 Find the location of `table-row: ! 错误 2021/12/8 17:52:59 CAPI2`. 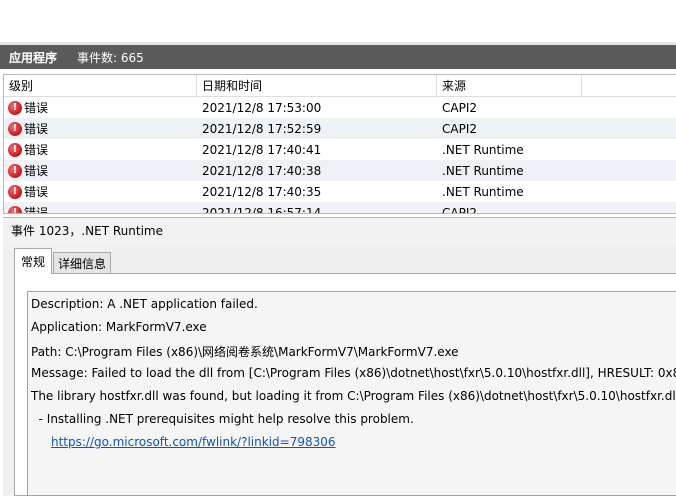

table-row: ! 错误 2021/12/8 17:52:59 CAPI2 is located at coordinates (340, 128).